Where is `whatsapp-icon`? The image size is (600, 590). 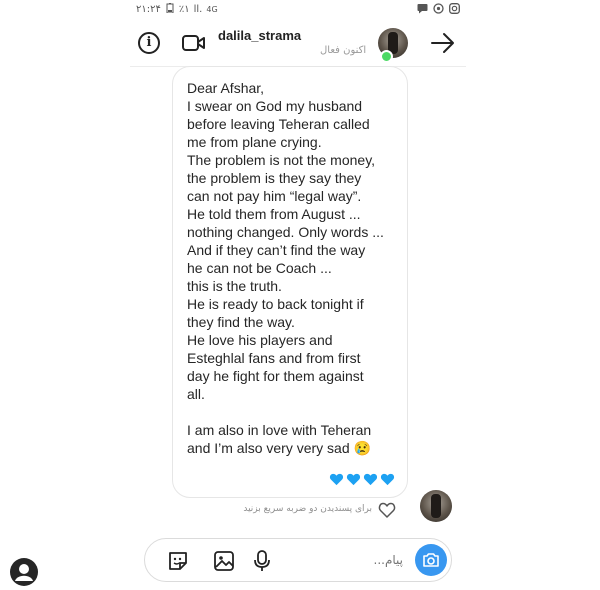
whatsapp-icon is located at coordinates (438, 10).